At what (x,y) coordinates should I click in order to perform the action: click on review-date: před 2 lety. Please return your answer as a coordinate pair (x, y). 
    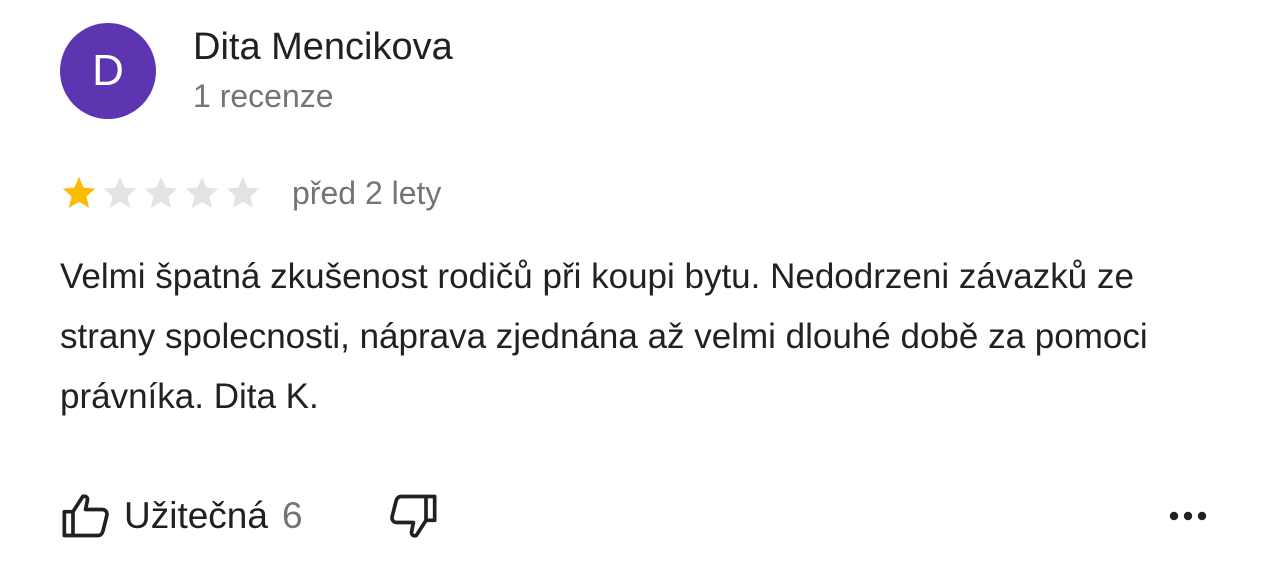
    Looking at the image, I should click on (367, 192).